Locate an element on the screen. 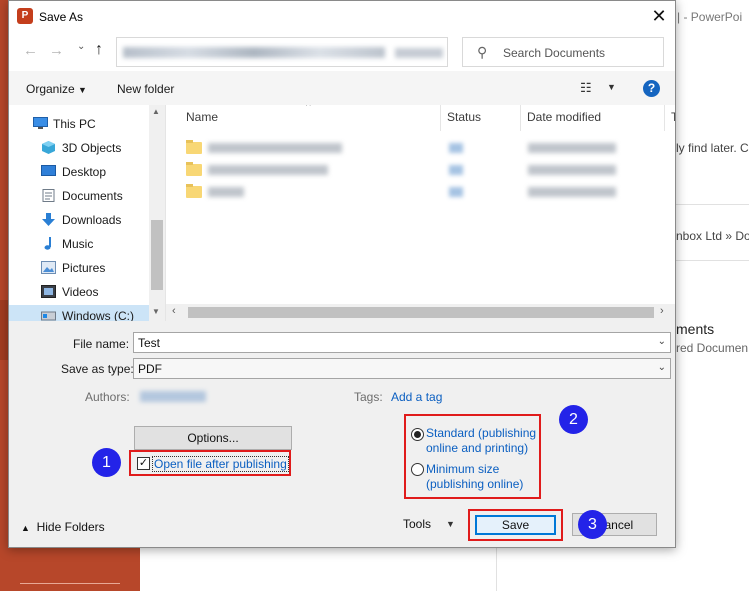 Image resolution: width=749 pixels, height=591 pixels. sidebar-item-downloads: Downloads is located at coordinates (79, 220).